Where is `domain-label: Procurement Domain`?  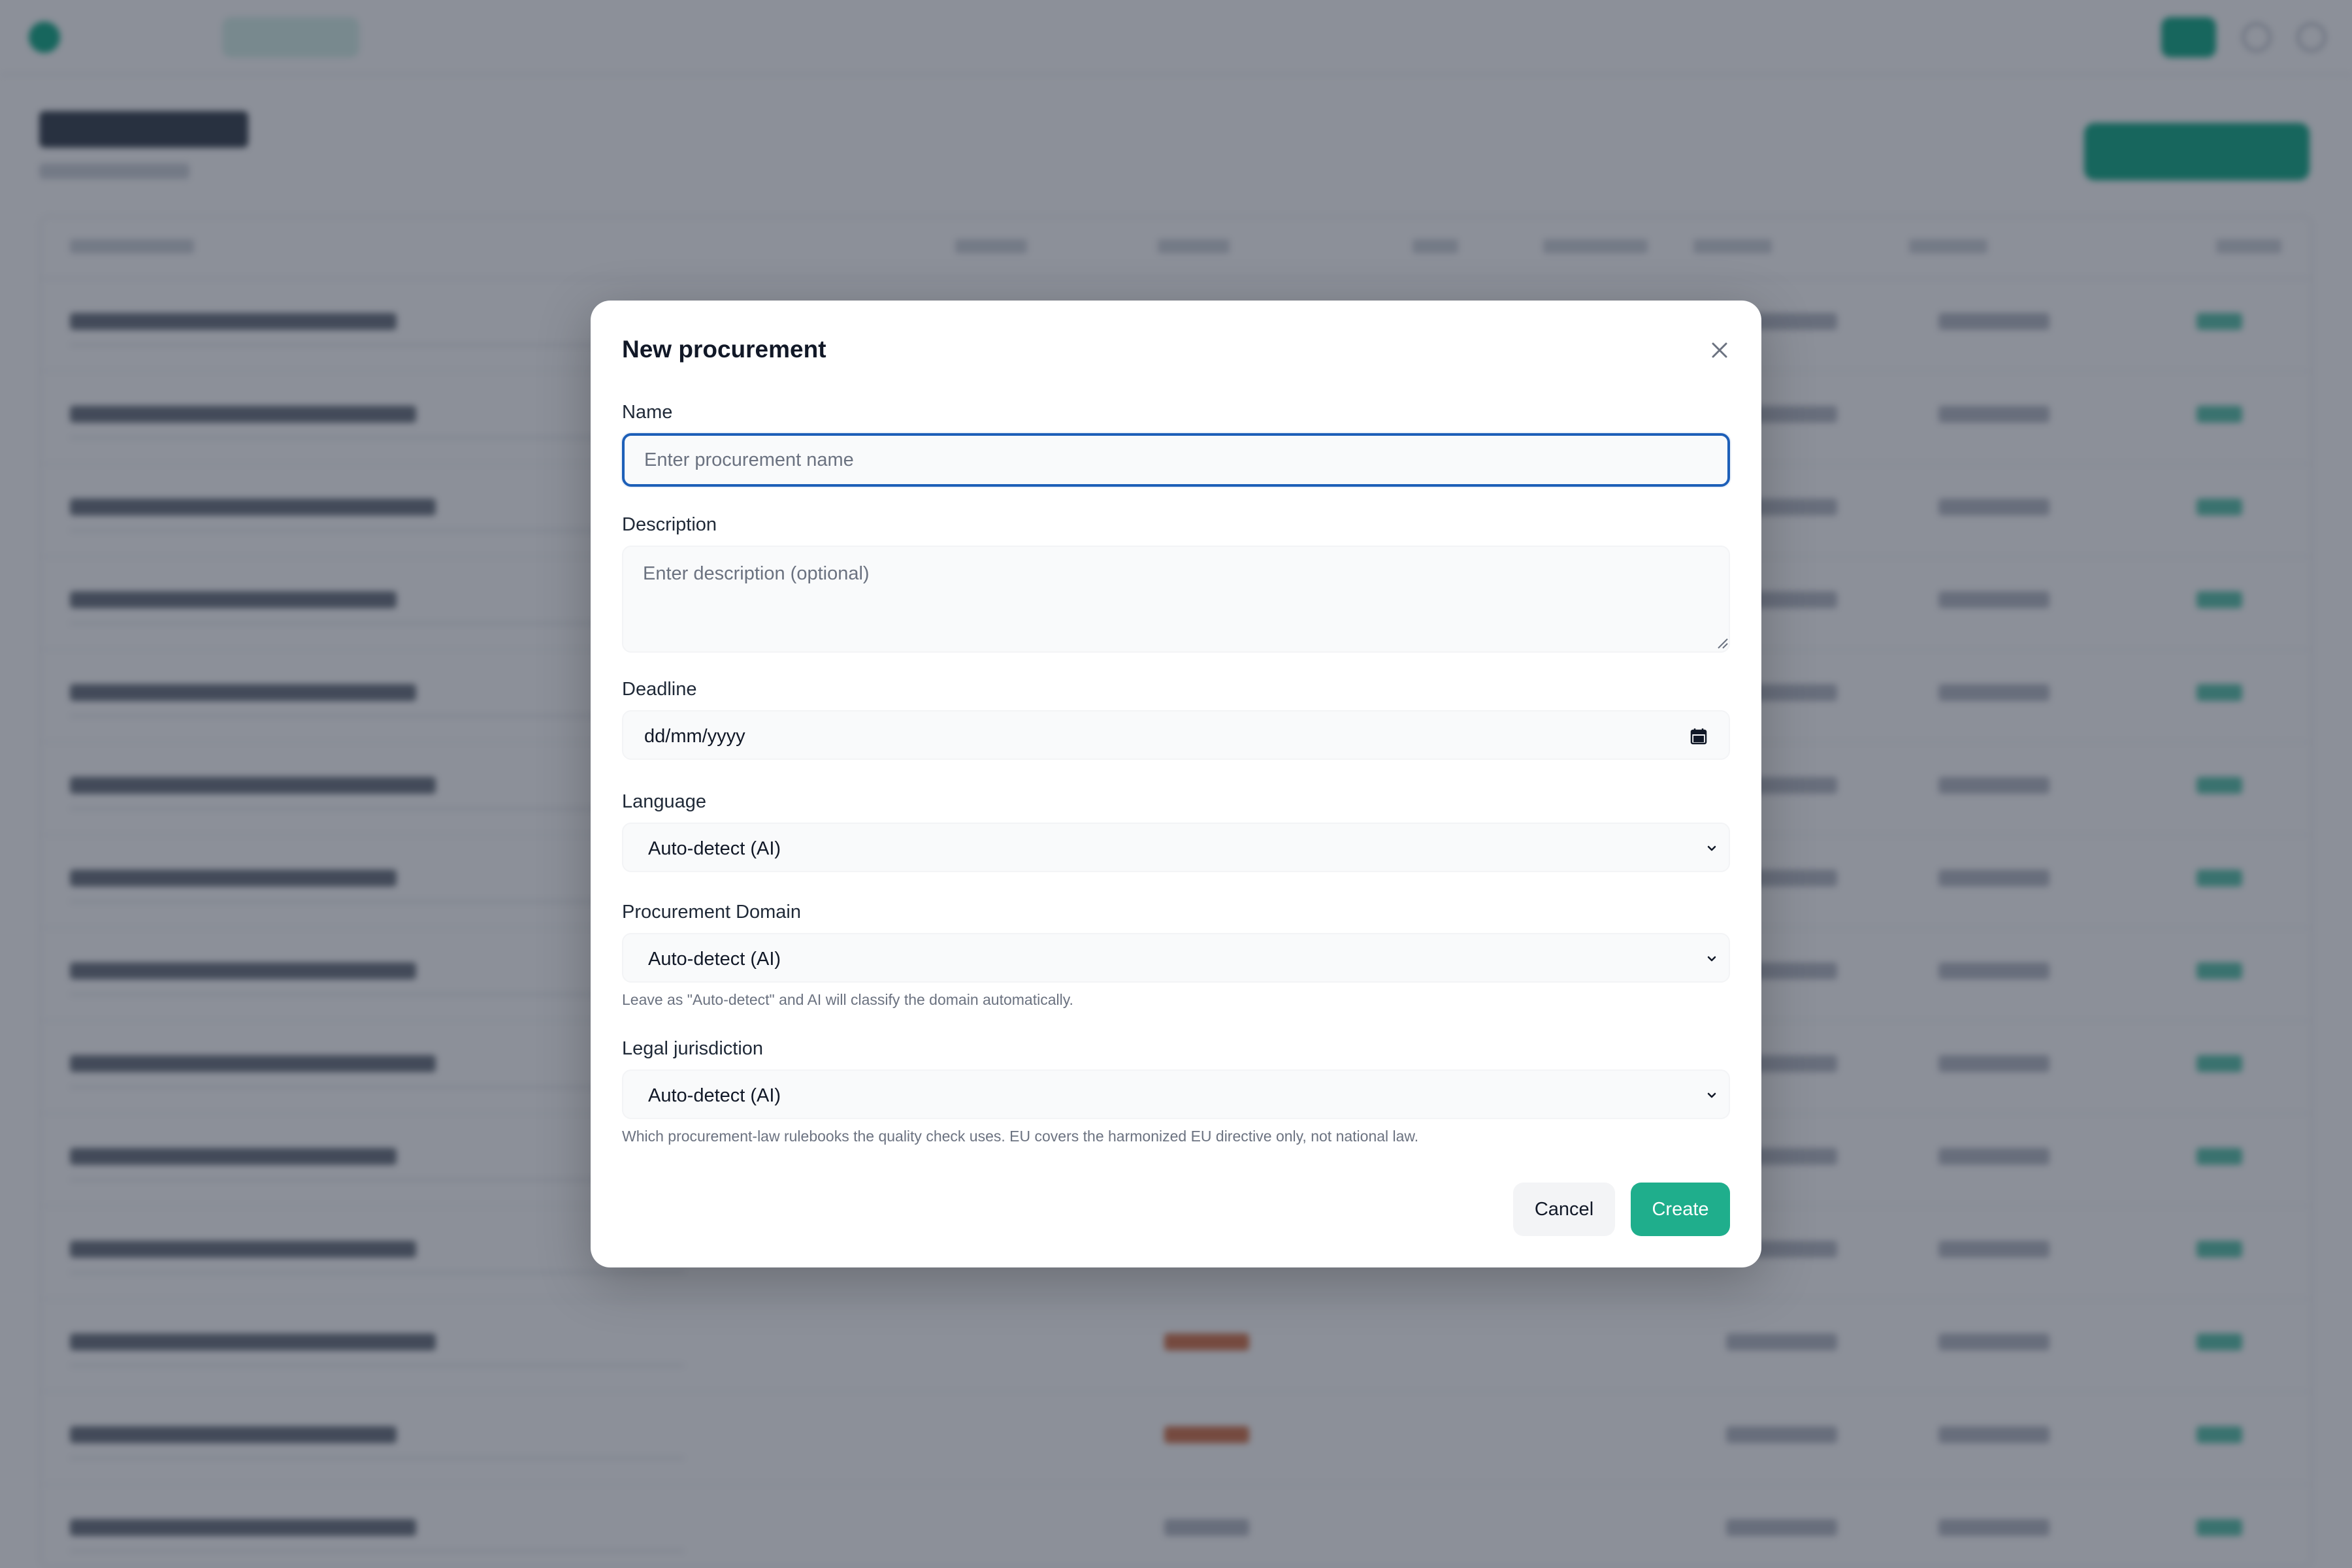 domain-label: Procurement Domain is located at coordinates (711, 912).